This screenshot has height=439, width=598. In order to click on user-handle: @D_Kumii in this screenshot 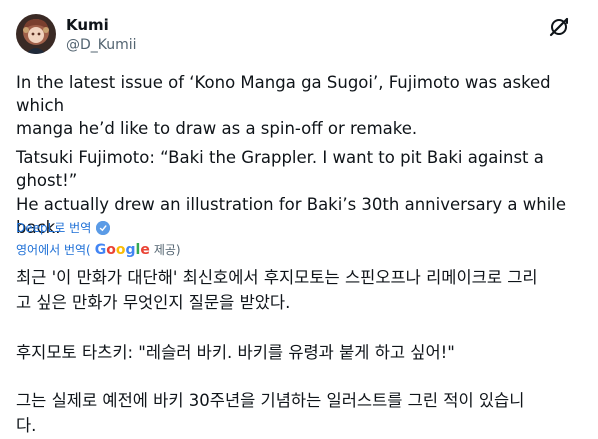, I will do `click(101, 45)`.